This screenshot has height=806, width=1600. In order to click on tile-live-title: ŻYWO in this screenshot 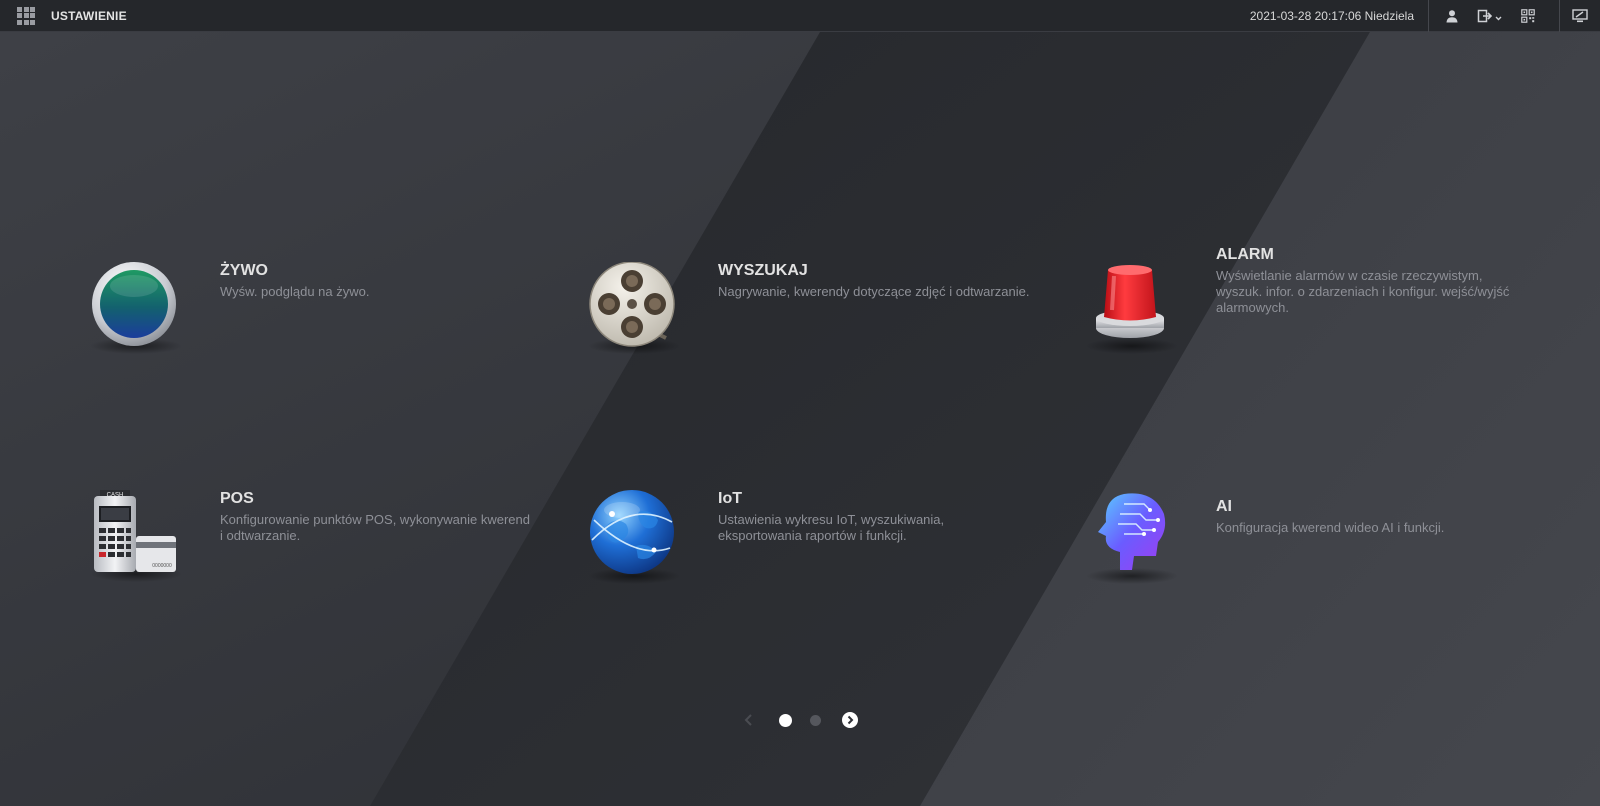, I will do `click(244, 270)`.